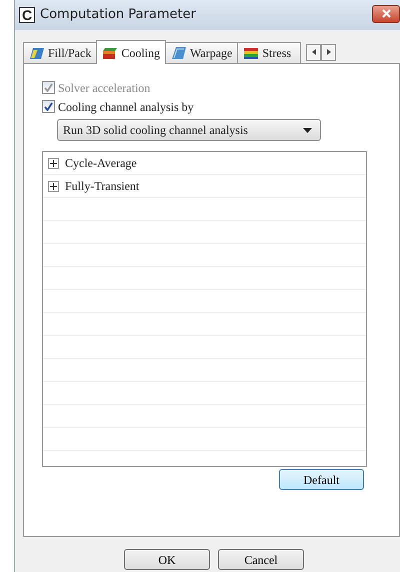 This screenshot has width=400, height=572. I want to click on ok-button: OK, so click(167, 559).